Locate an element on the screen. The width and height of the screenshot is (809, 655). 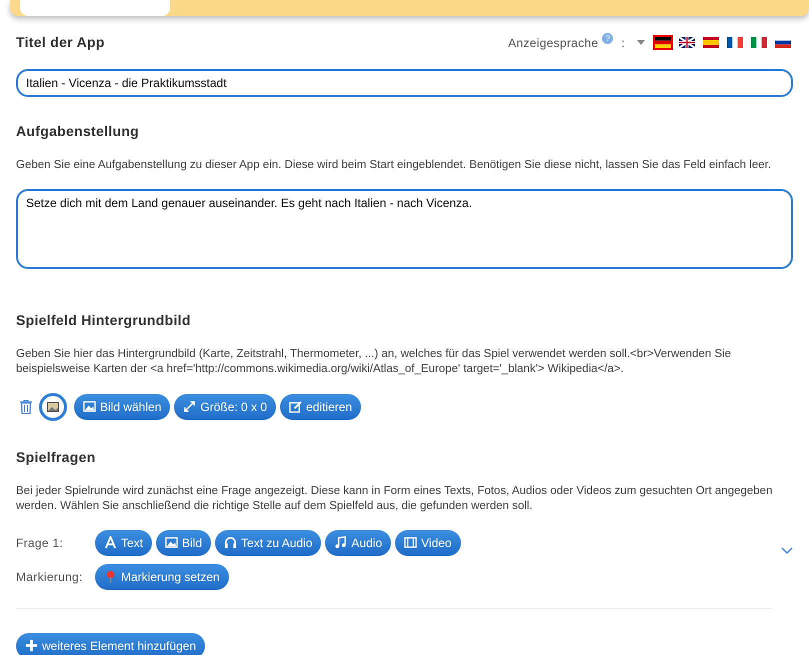
help-icon: ? is located at coordinates (608, 38).